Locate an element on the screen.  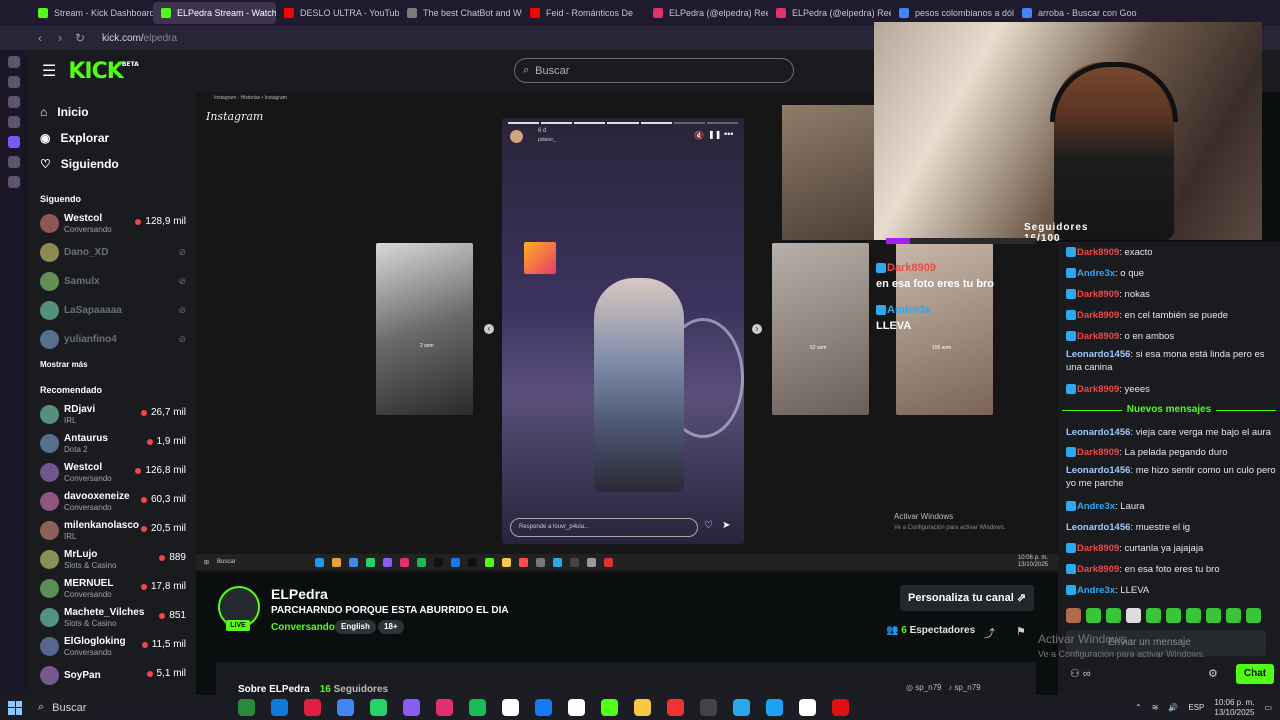
channel-item: yulianfino4 ⊘ is located at coordinates (112, 339).